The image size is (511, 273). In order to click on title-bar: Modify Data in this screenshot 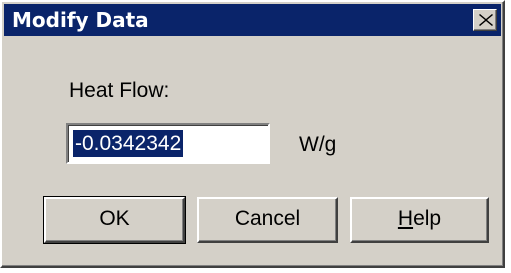, I will do `click(252, 20)`.